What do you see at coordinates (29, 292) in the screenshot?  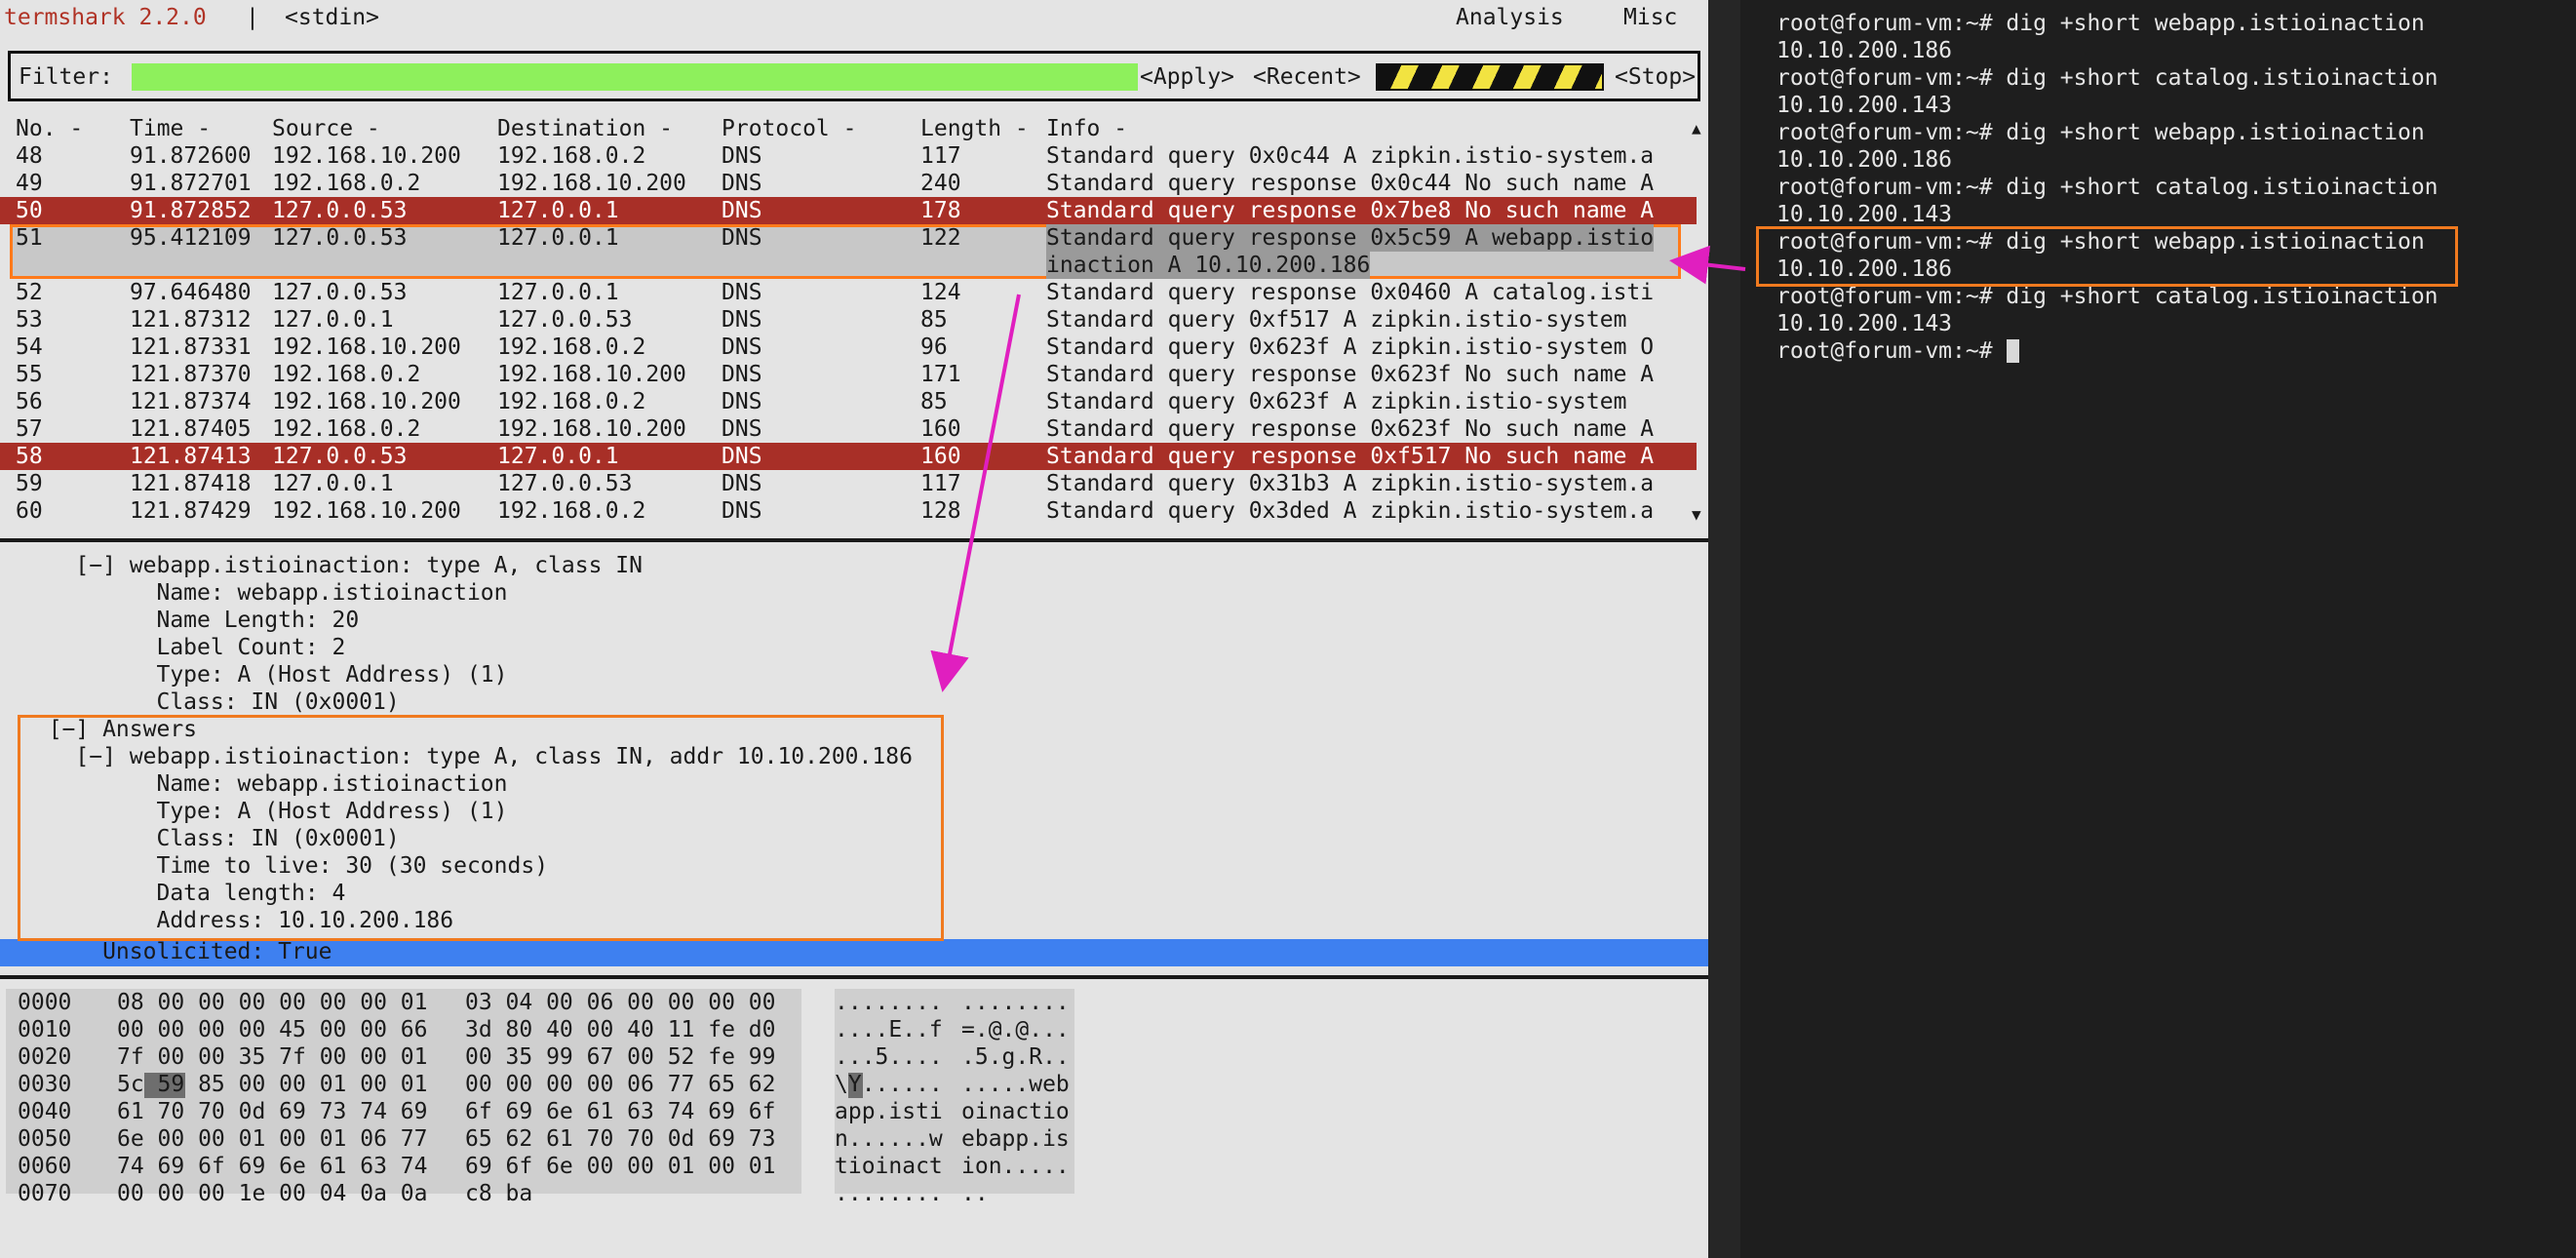 I see `packet-no: 52` at bounding box center [29, 292].